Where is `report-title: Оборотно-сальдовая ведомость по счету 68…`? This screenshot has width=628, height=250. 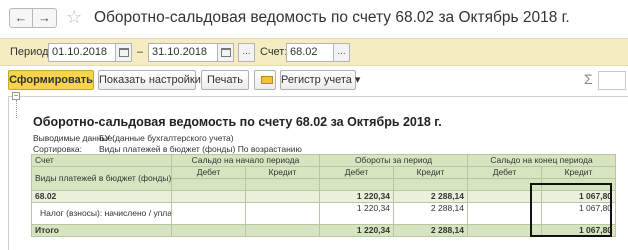 report-title: Оборотно-сальдовая ведомость по счету 68… is located at coordinates (237, 122).